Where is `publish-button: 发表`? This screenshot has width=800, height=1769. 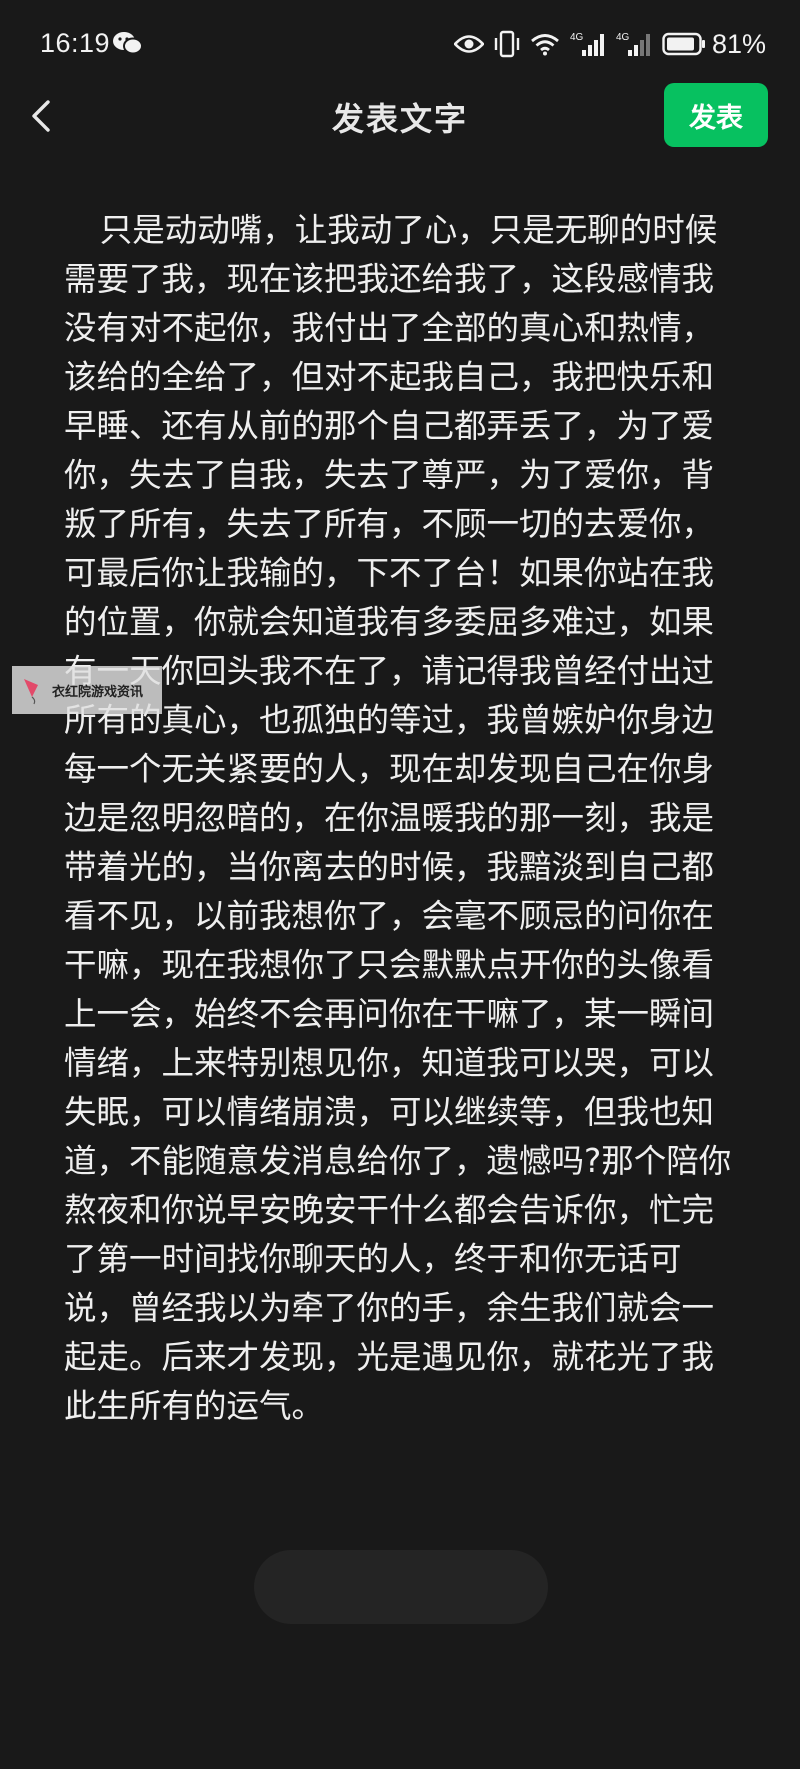 publish-button: 发表 is located at coordinates (716, 115).